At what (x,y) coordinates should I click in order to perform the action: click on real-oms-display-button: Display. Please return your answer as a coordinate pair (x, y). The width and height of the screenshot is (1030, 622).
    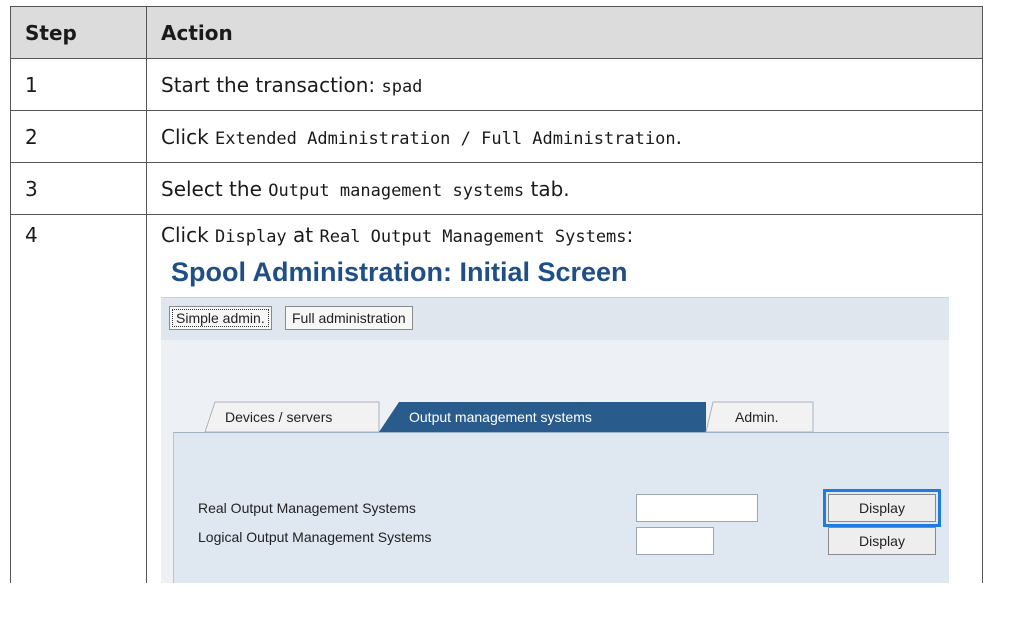
    Looking at the image, I should click on (882, 508).